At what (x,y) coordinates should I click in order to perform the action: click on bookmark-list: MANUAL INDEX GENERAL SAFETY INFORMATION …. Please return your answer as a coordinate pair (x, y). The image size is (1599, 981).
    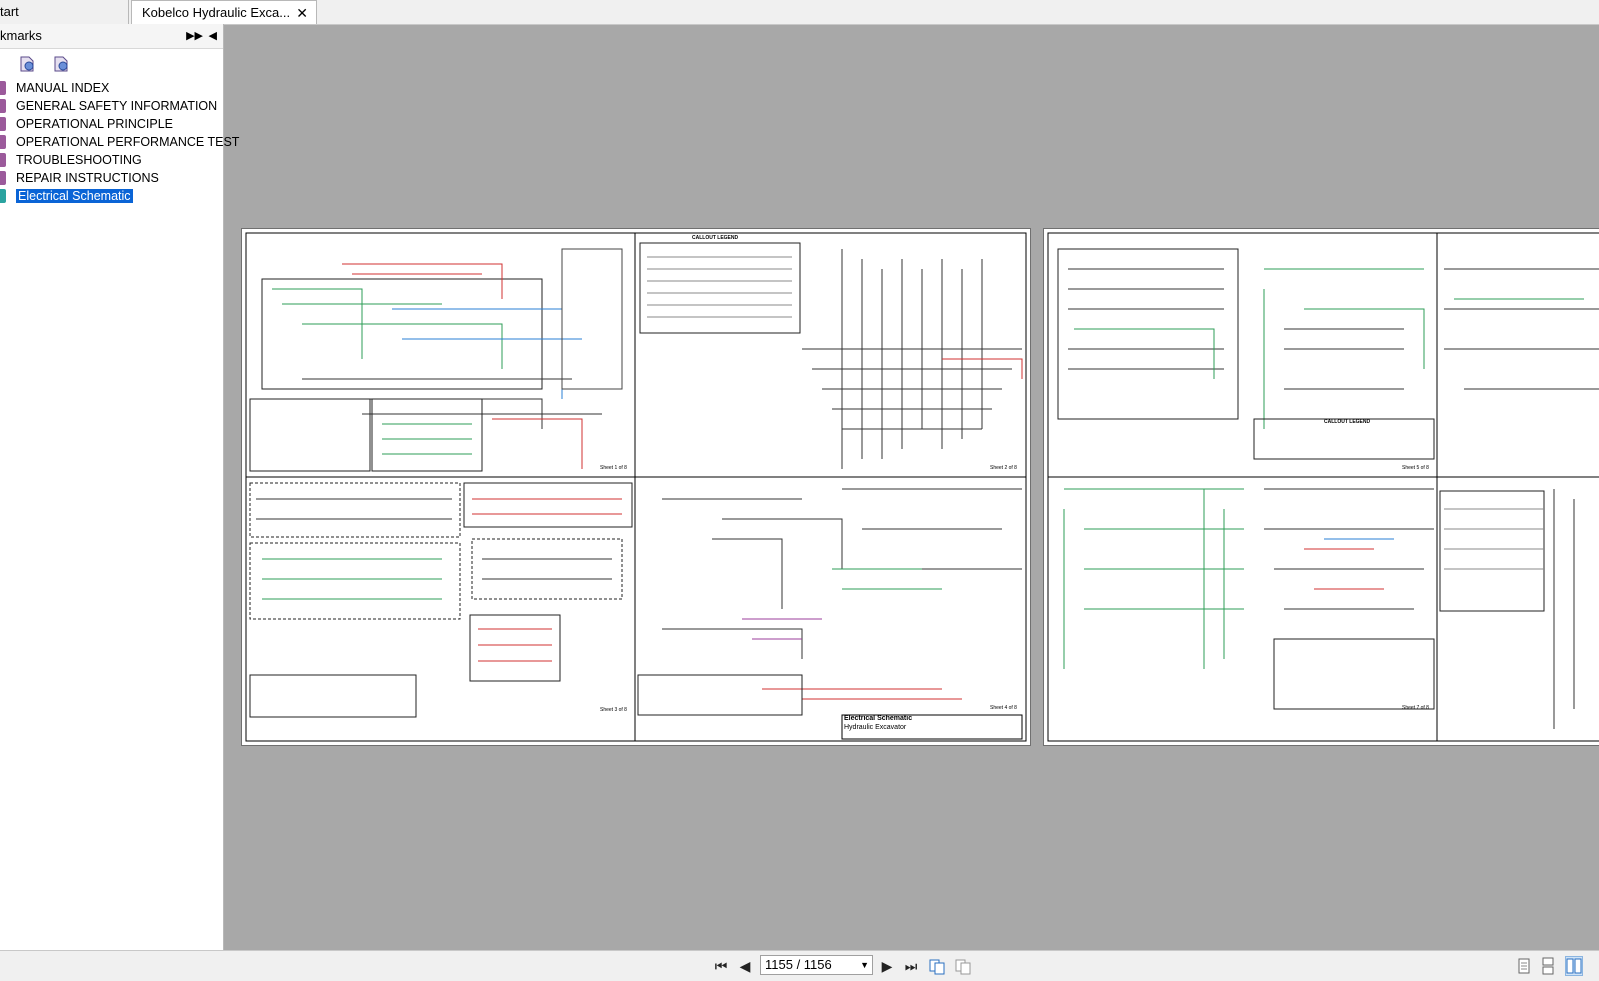
    Looking at the image, I should click on (119, 142).